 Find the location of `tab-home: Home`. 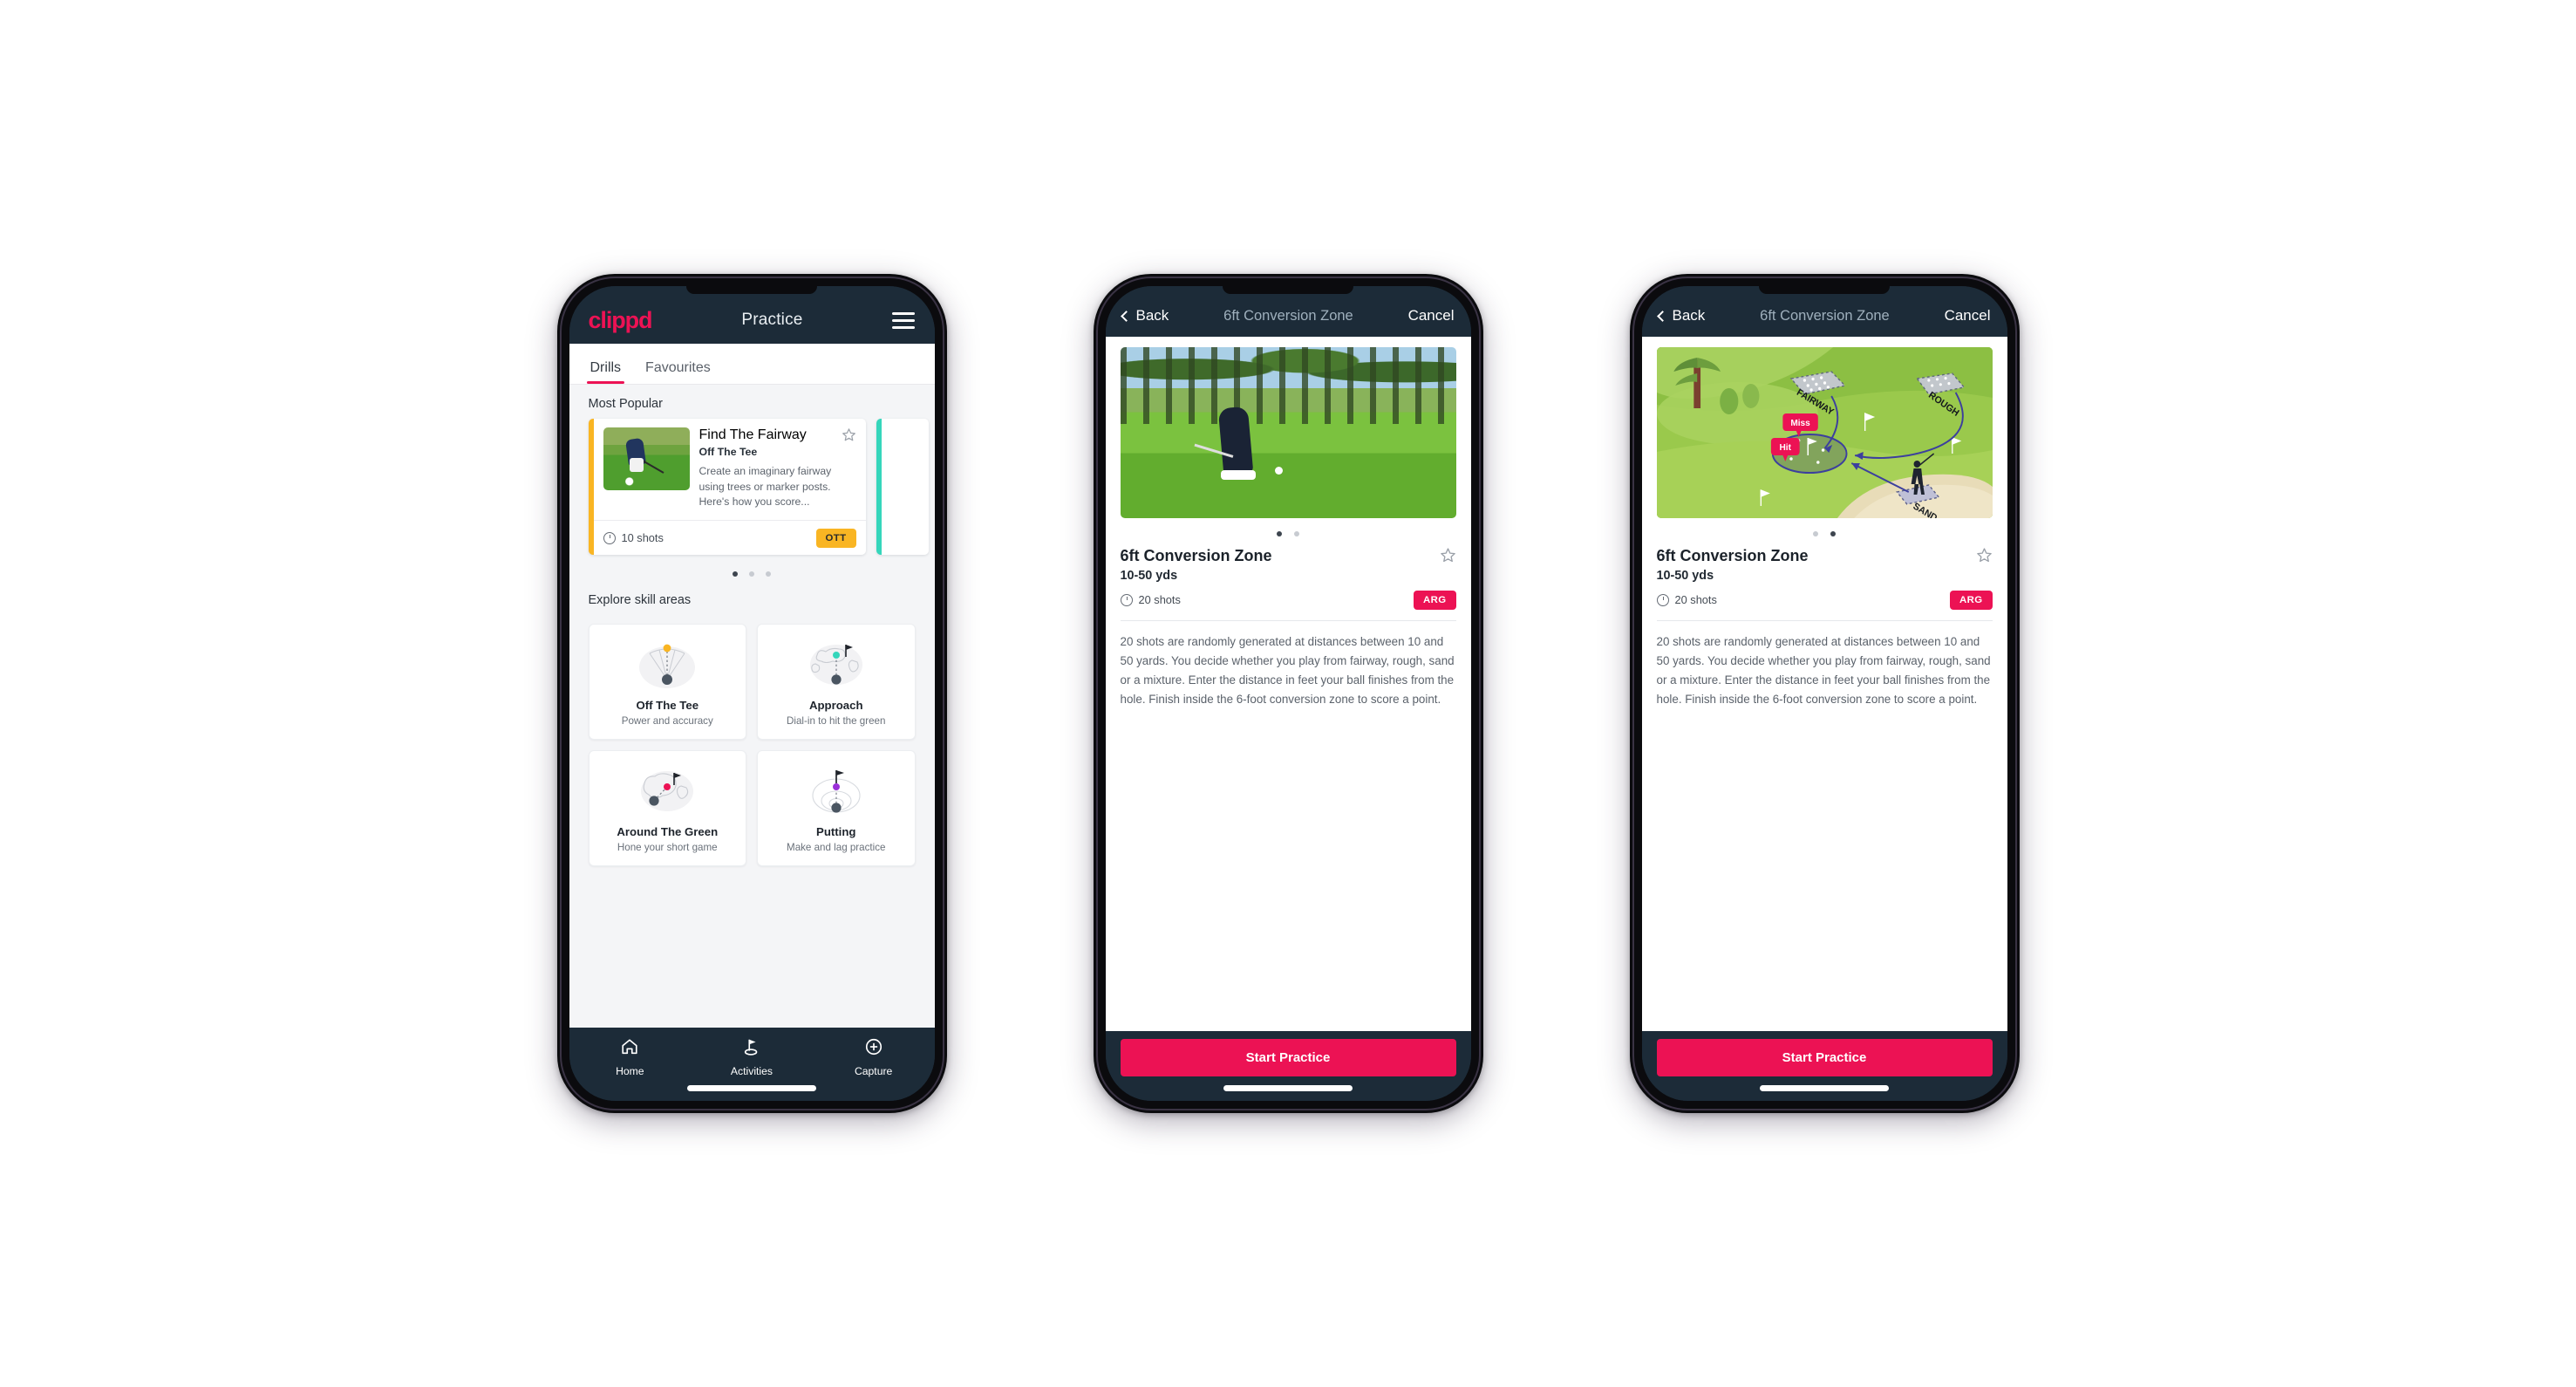

tab-home: Home is located at coordinates (630, 1057).